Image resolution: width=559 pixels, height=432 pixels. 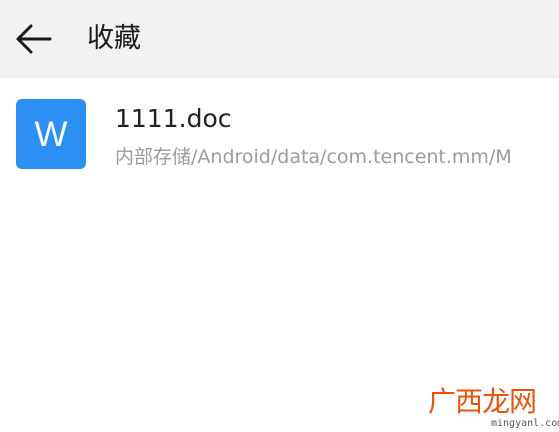 What do you see at coordinates (173, 118) in the screenshot?
I see `file-name: 1111.doc` at bounding box center [173, 118].